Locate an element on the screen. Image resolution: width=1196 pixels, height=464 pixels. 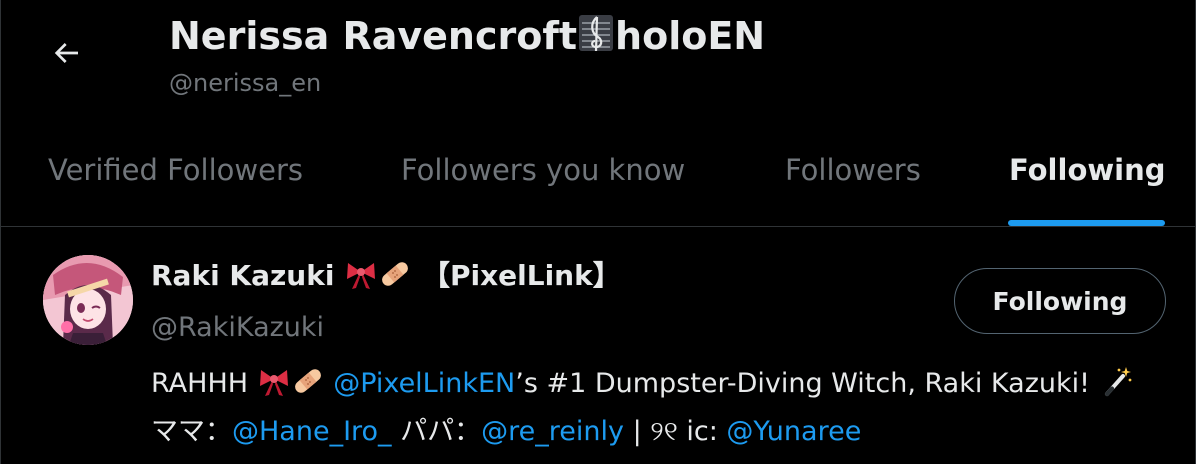
bio-text-1: RAHHH is located at coordinates (200, 383).